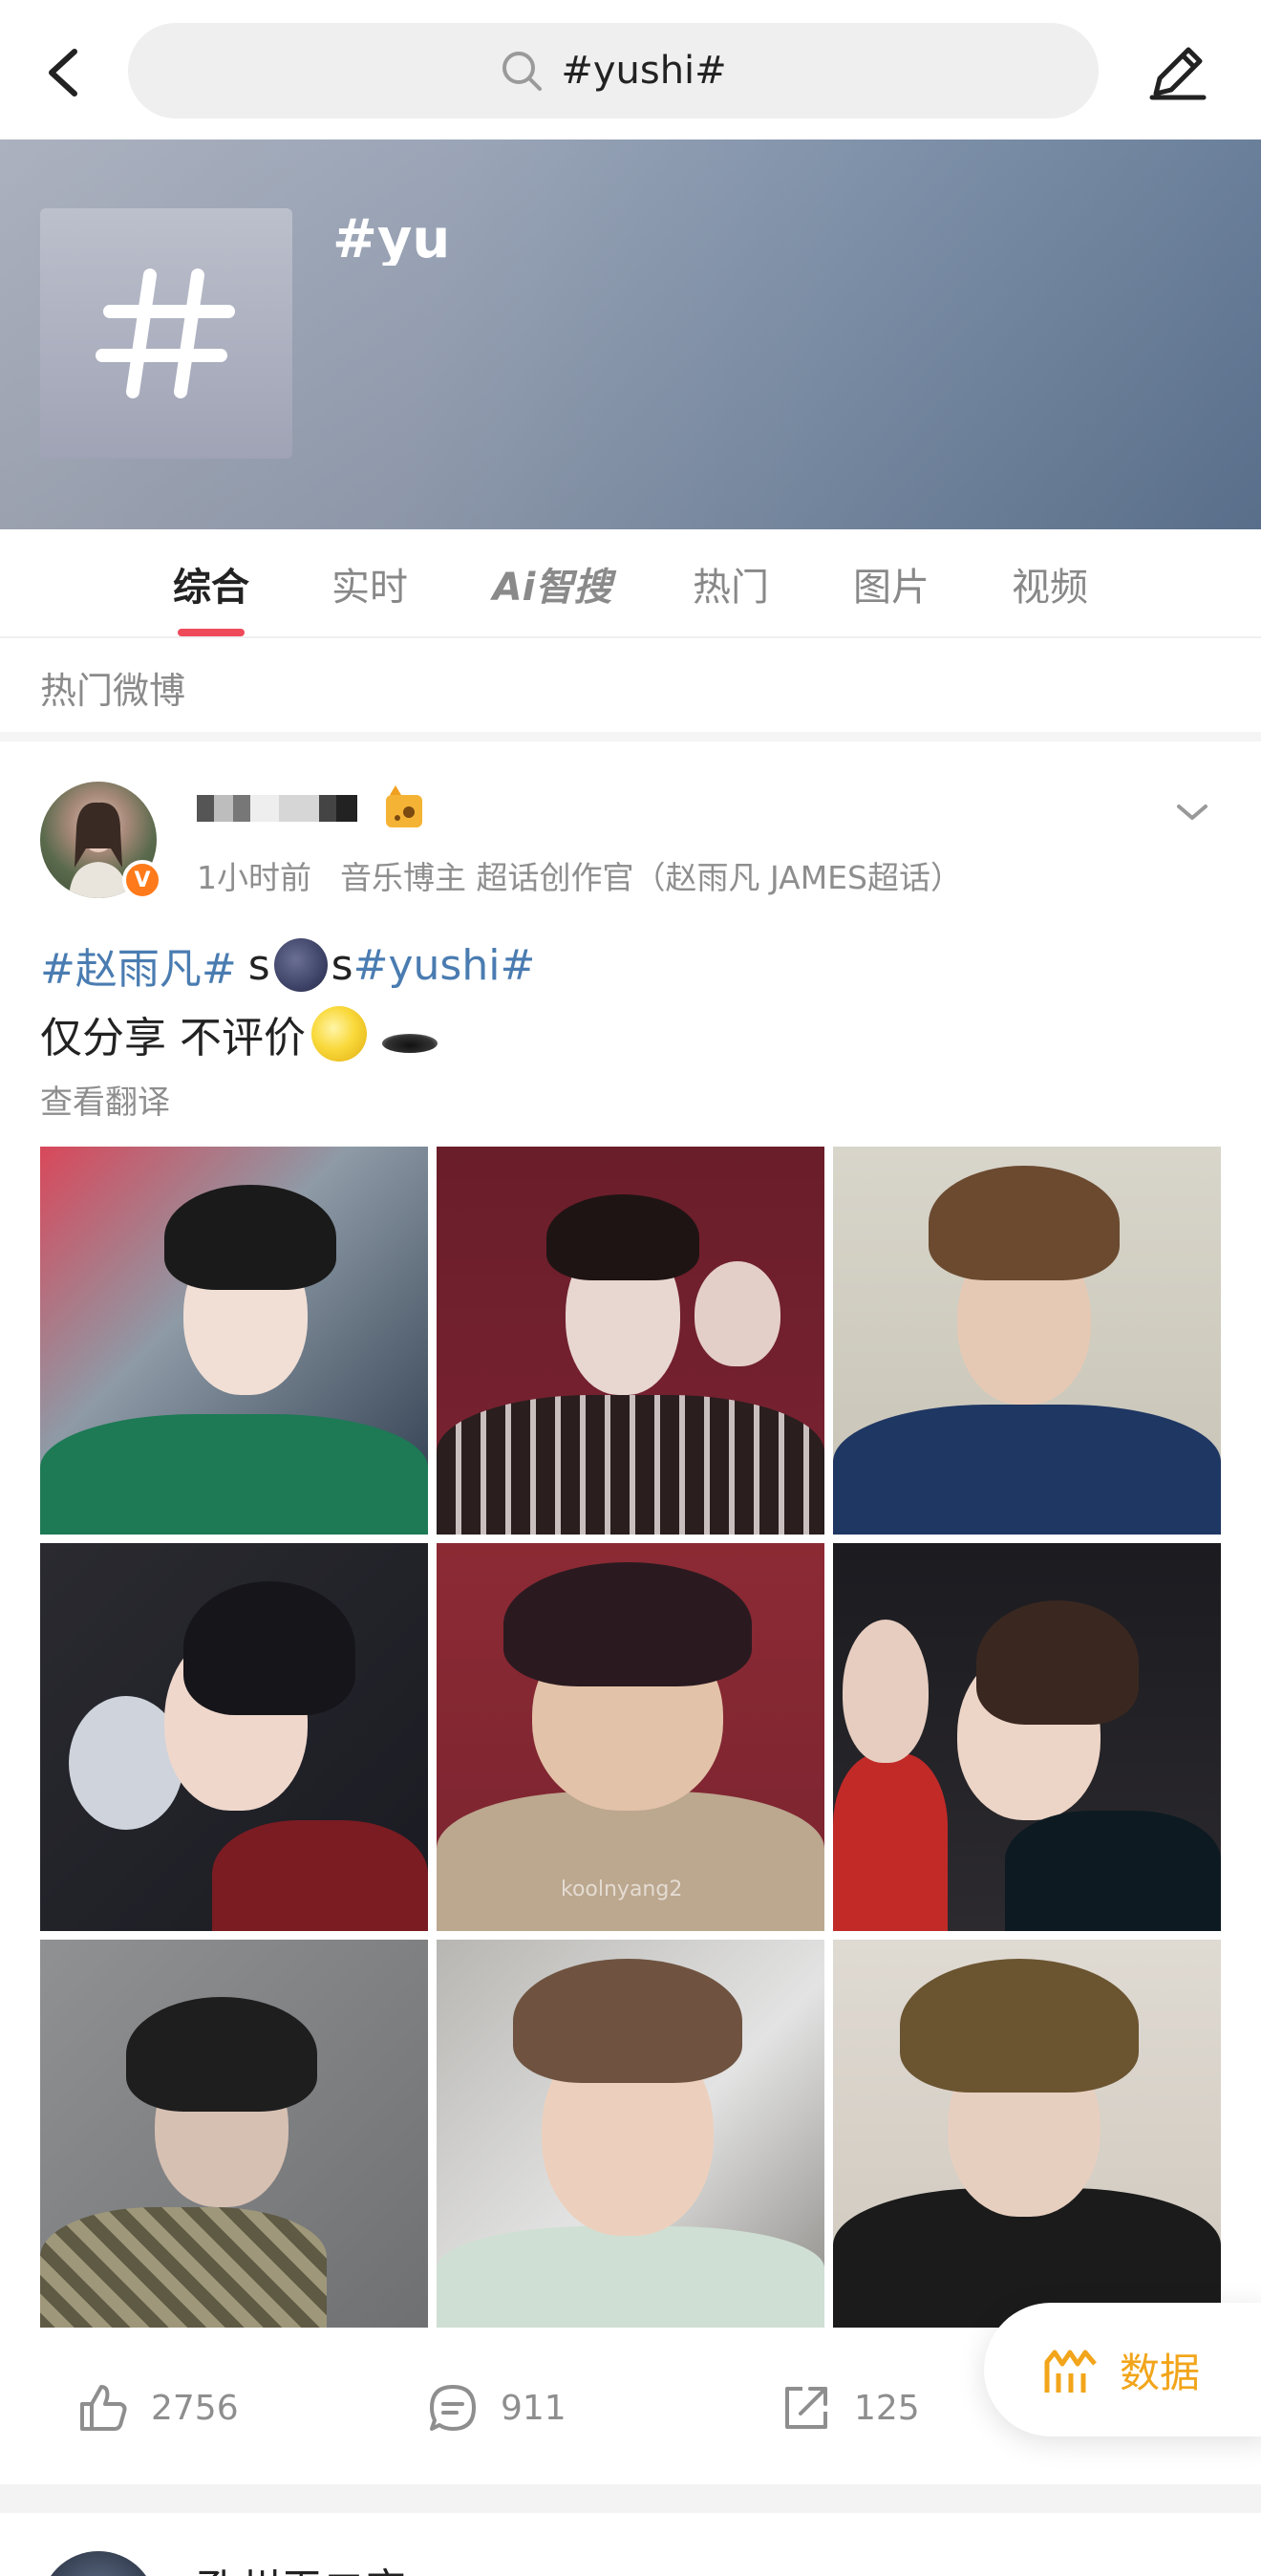  What do you see at coordinates (404, 808) in the screenshot?
I see `fan-badge-icon` at bounding box center [404, 808].